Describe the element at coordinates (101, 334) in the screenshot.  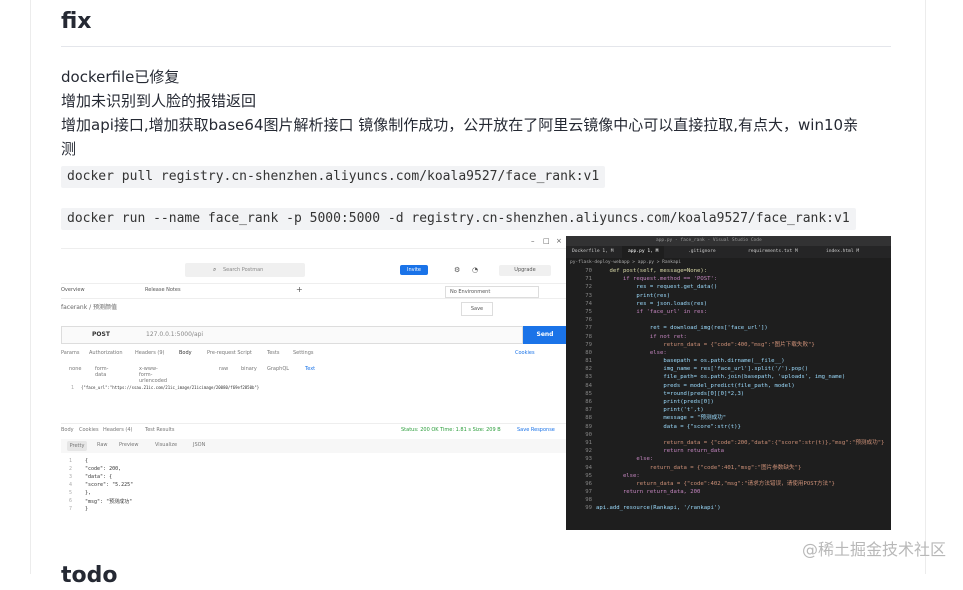
I see `method-select: POST` at that location.